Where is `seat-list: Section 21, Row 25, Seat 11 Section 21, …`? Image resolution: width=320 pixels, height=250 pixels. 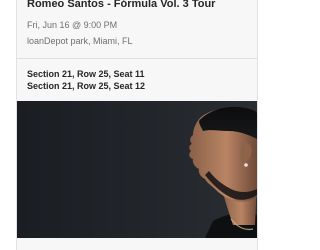
seat-list: Section 21, Row 25, Seat 11 Section 21, … is located at coordinates (137, 80).